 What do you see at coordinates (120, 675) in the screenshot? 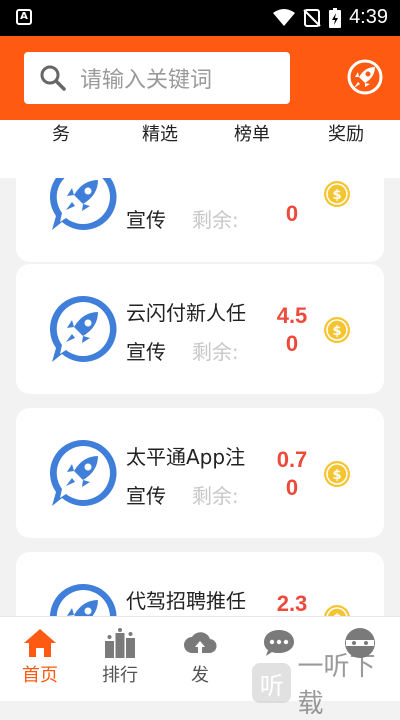
I see `nav-ranking-label: 排行` at bounding box center [120, 675].